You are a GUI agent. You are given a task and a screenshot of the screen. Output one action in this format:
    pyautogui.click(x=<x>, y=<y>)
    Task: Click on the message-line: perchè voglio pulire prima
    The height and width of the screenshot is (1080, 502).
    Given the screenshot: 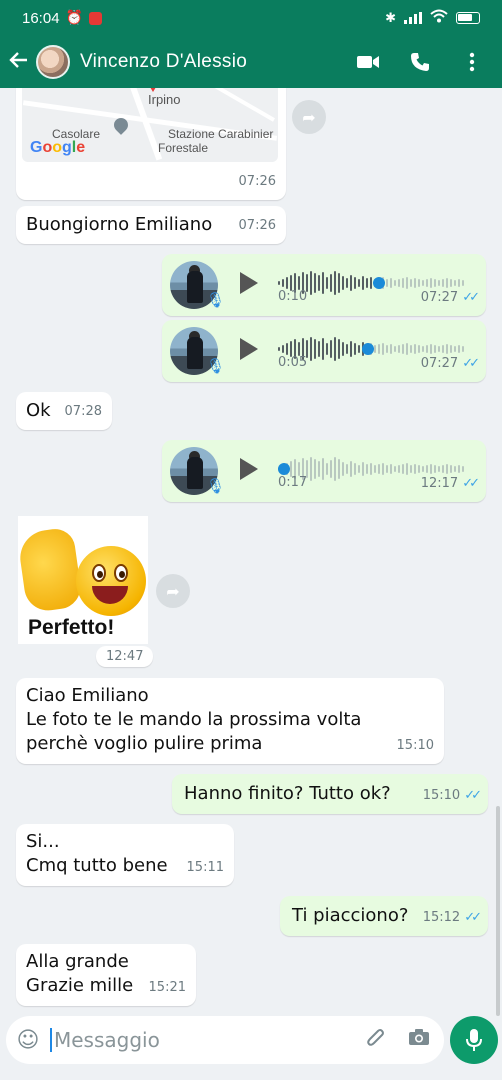 What is the action you would take?
    pyautogui.click(x=144, y=743)
    